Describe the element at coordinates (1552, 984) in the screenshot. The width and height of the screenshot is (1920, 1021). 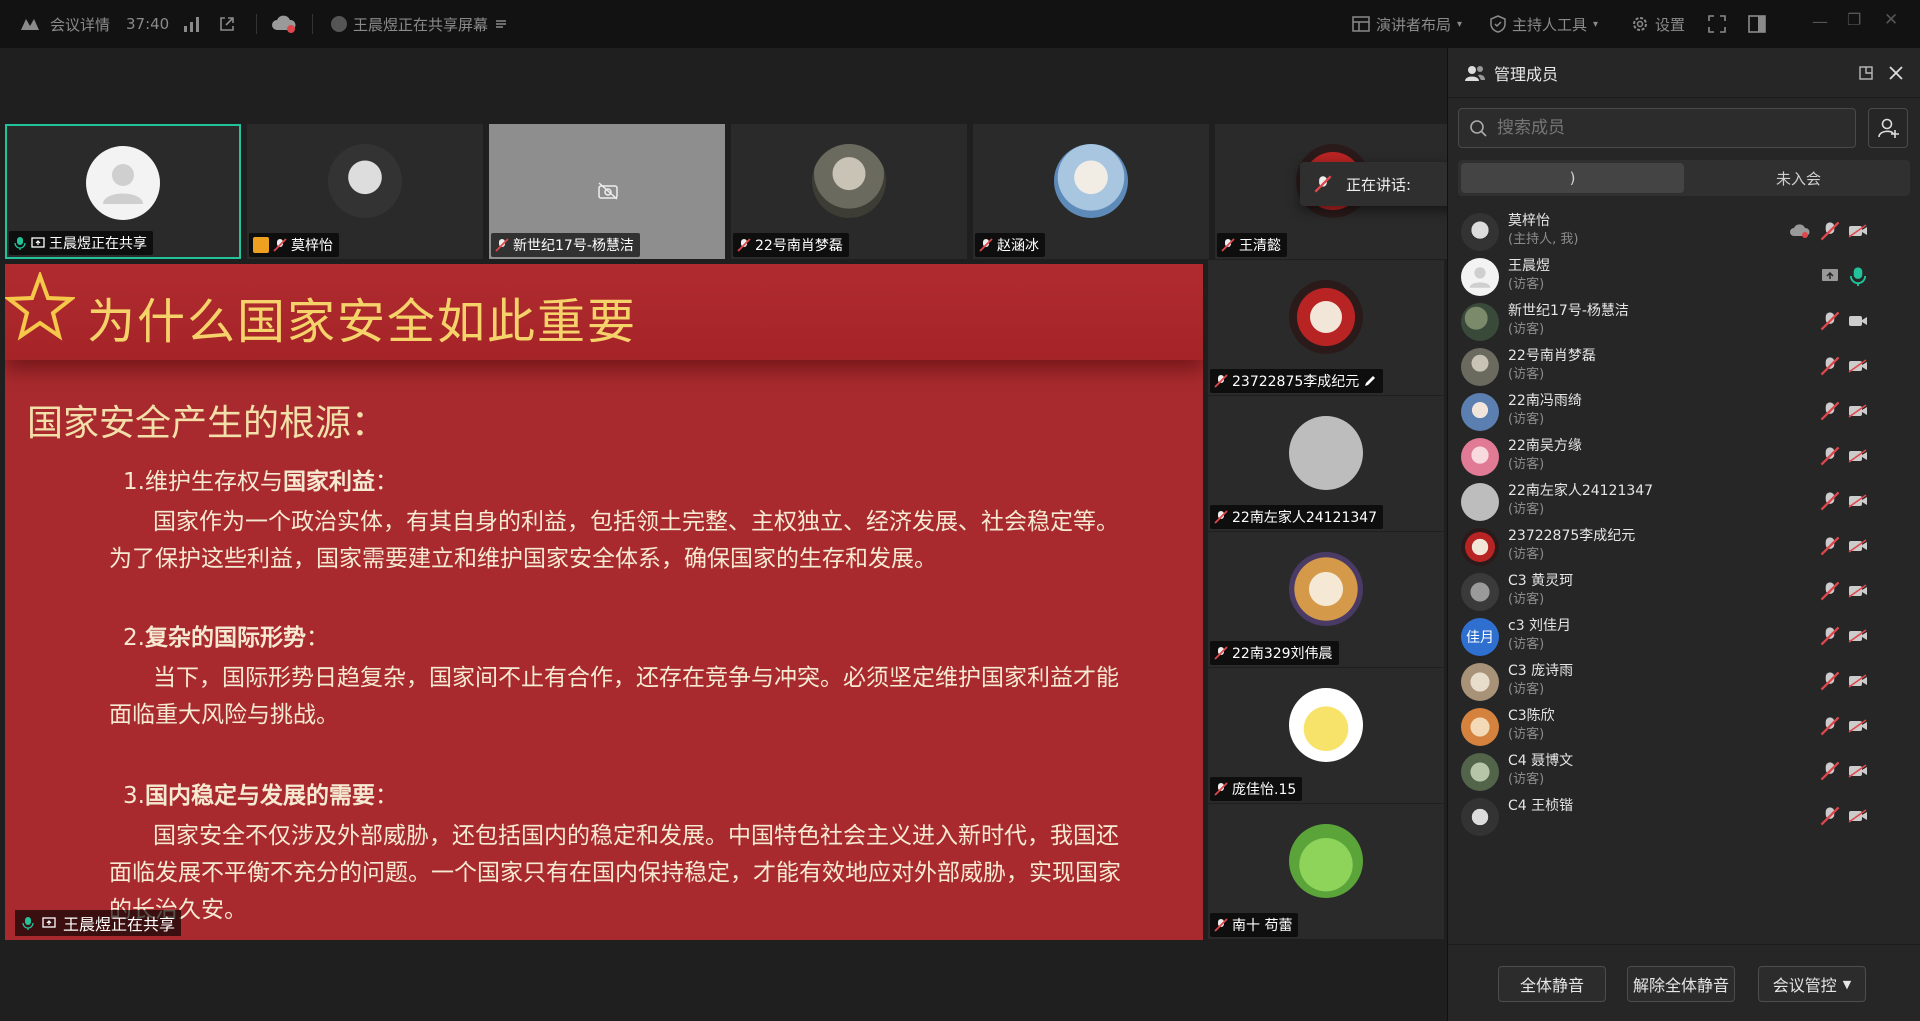
I see `mute-all-button: 全体静音` at that location.